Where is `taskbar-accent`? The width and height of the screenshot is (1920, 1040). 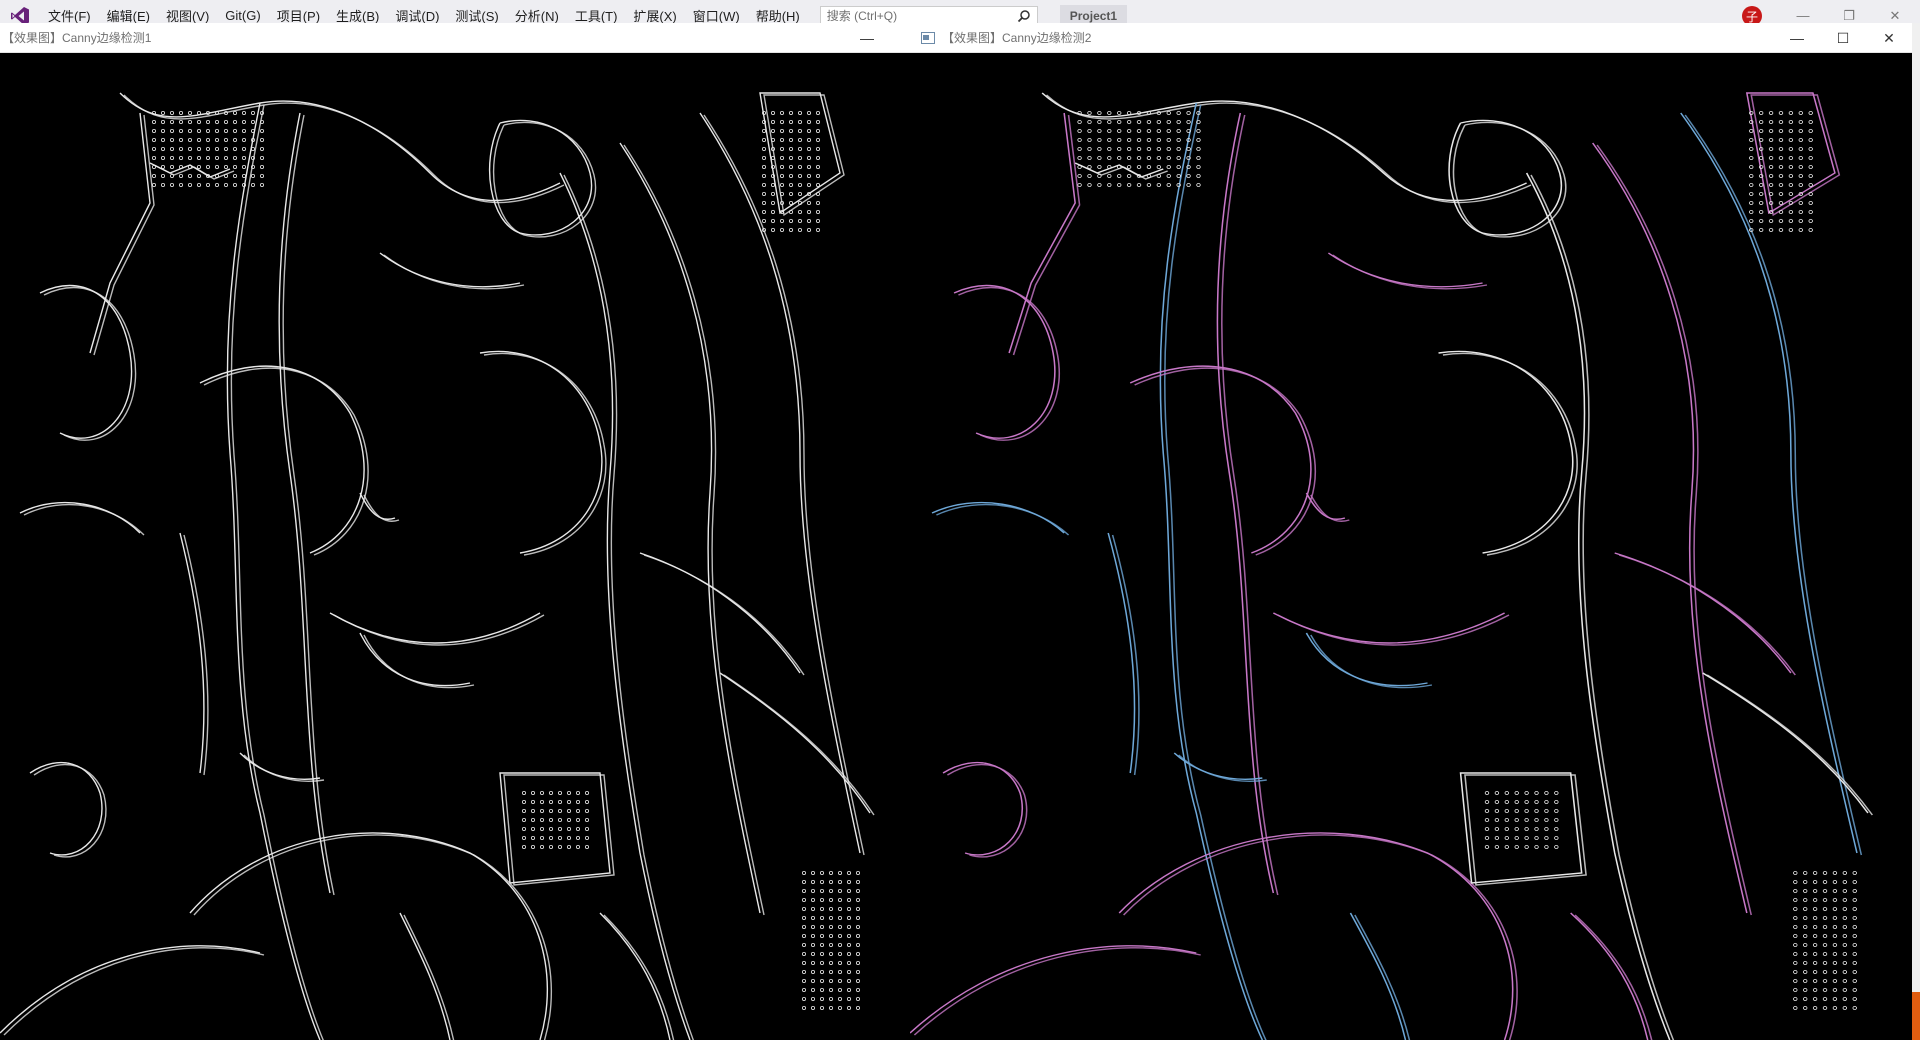 taskbar-accent is located at coordinates (1916, 1016).